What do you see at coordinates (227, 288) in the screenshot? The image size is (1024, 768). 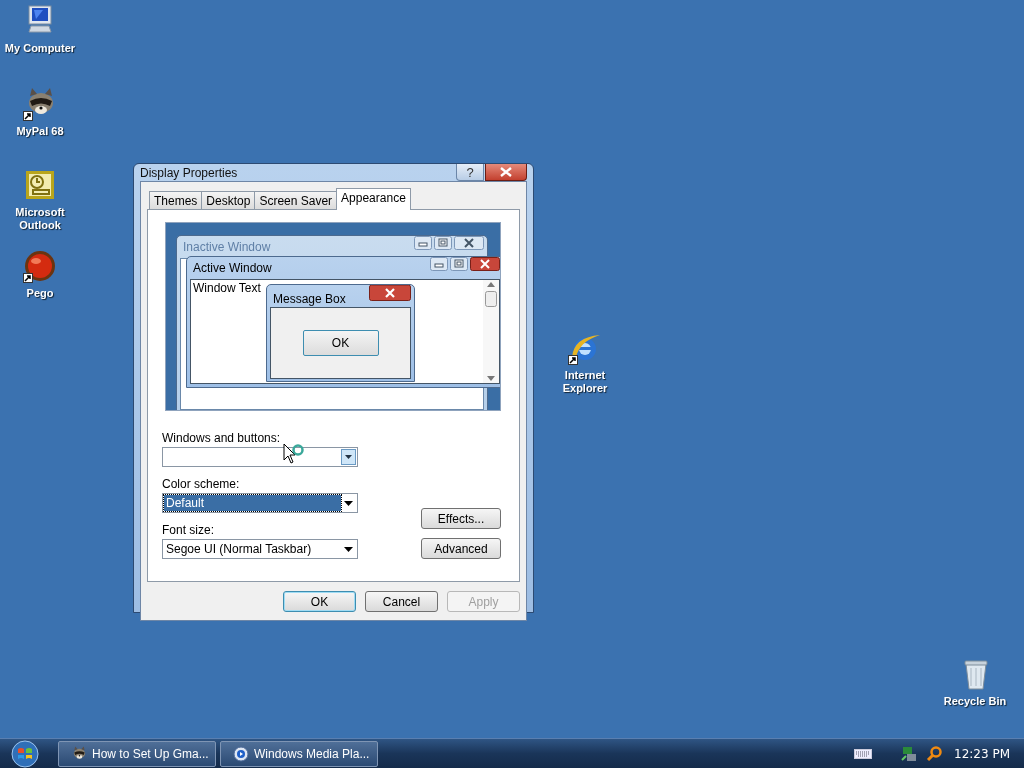 I see `window-text: Window Text` at bounding box center [227, 288].